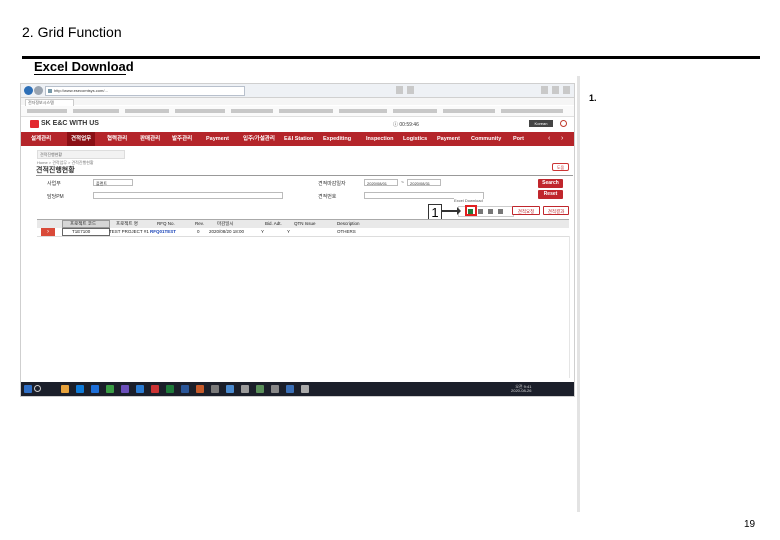  What do you see at coordinates (55, 170) in the screenshot?
I see `page-title: 견적진행현황` at bounding box center [55, 170].